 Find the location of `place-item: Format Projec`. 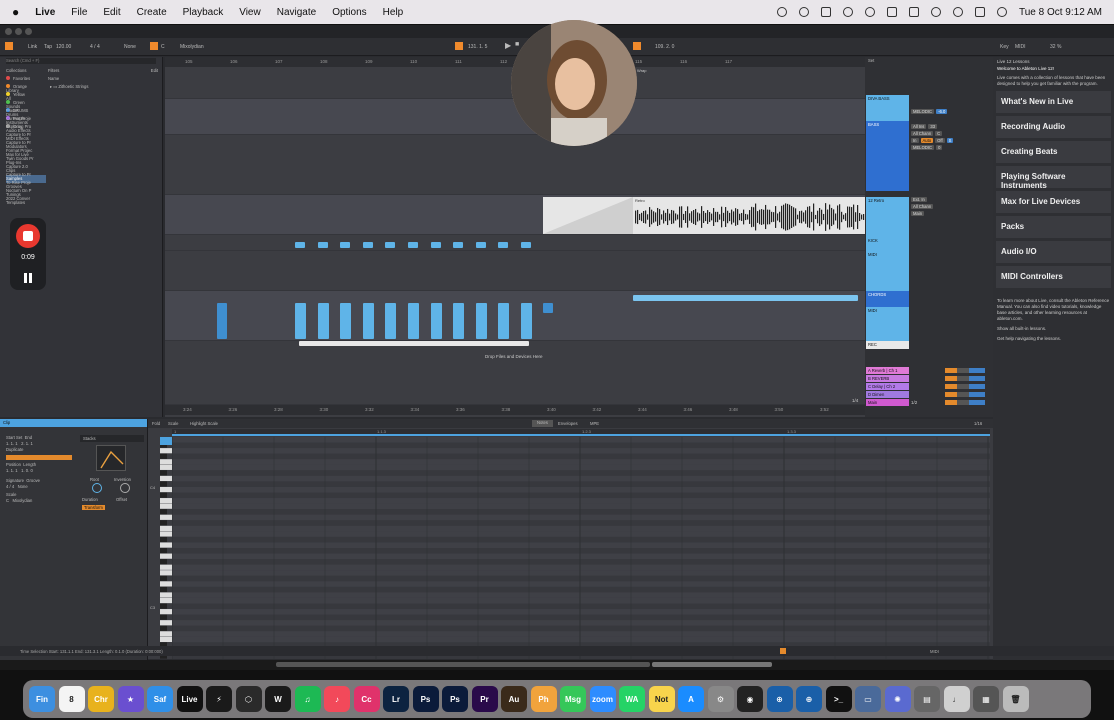

place-item: Format Projec is located at coordinates (26, 151).